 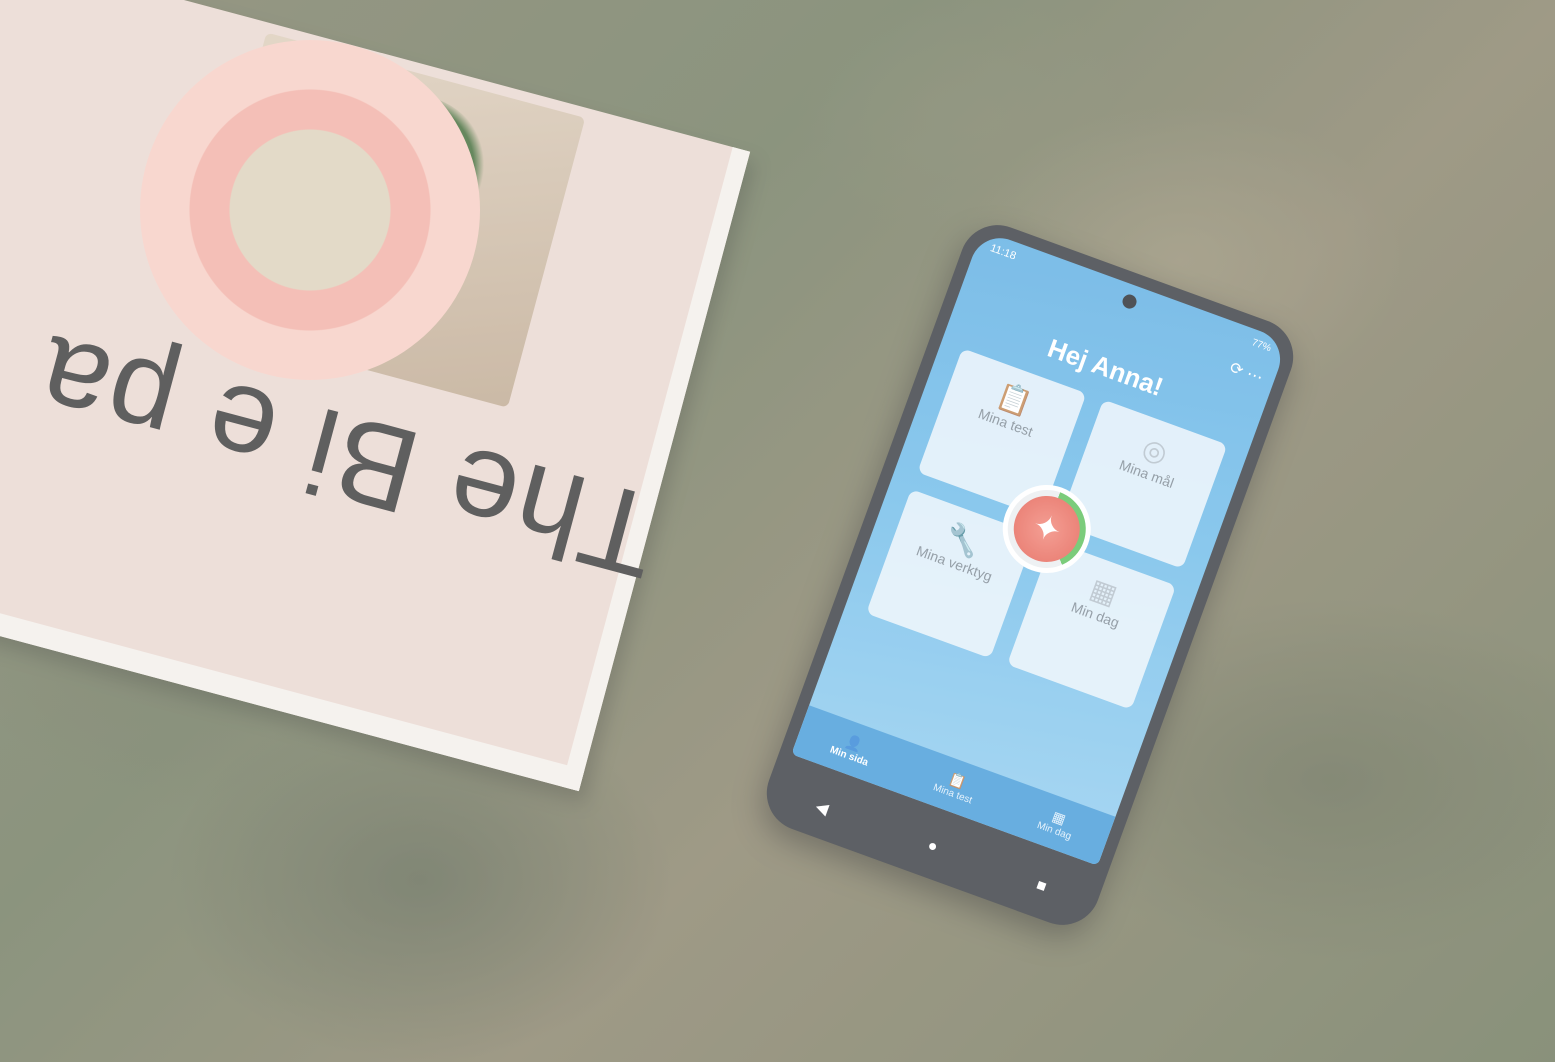 I want to click on nav-mina-test: 📋 Mina test, so click(x=956, y=786).